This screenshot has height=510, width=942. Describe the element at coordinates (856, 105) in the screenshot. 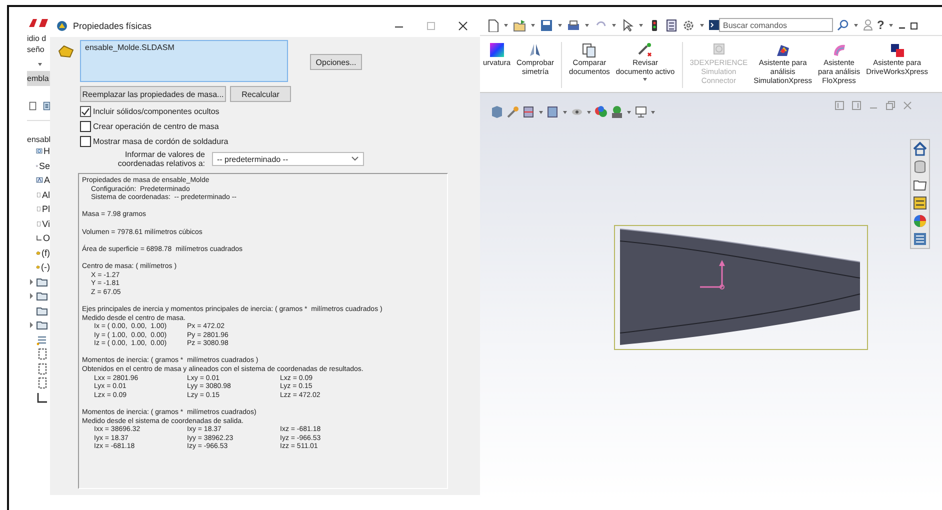

I see `tile-right-icon` at that location.